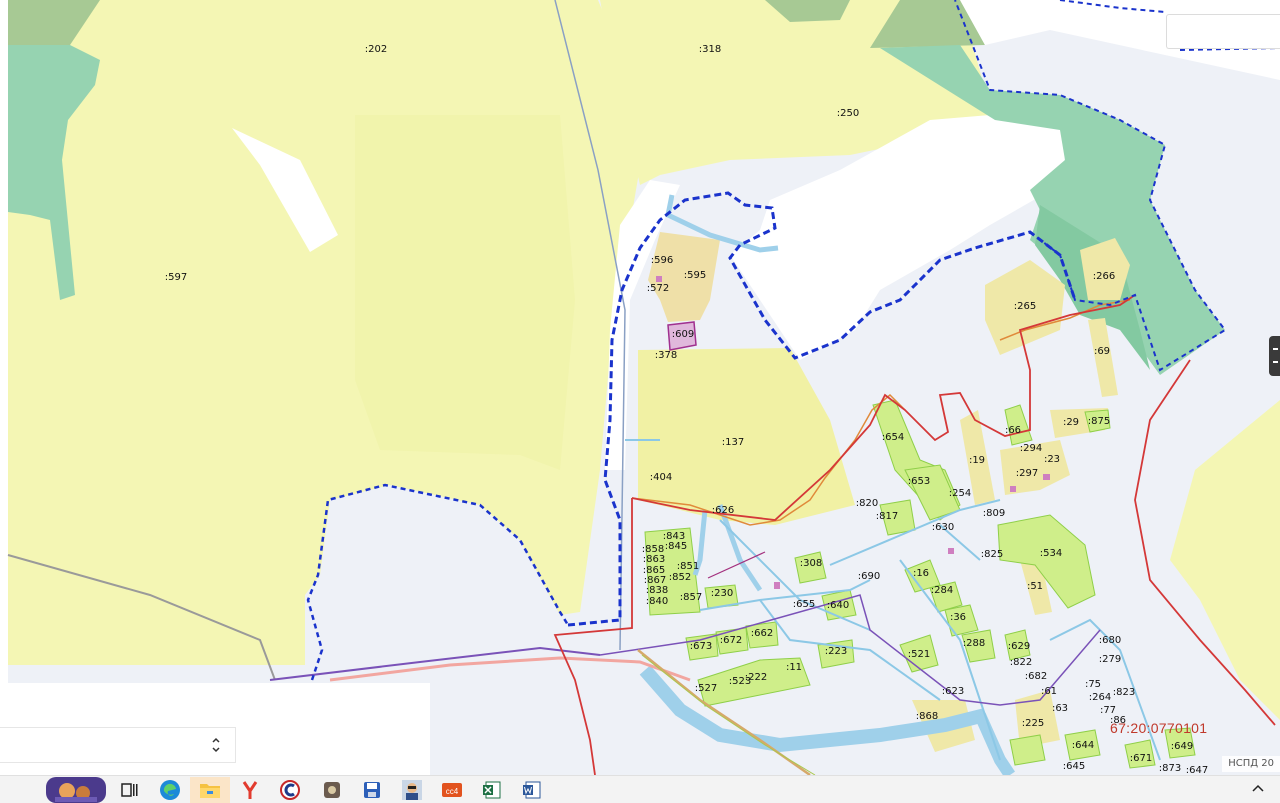 The height and width of the screenshot is (803, 1280). I want to click on parcel-label: :682, so click(1036, 676).